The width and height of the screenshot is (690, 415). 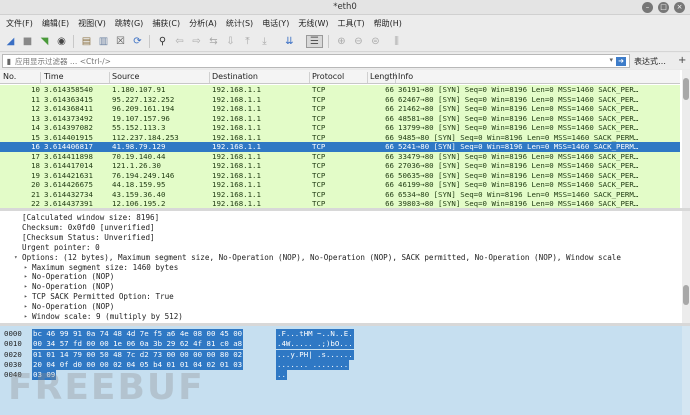 What do you see at coordinates (179, 41) in the screenshot?
I see `go-back-icon: ⇦` at bounding box center [179, 41].